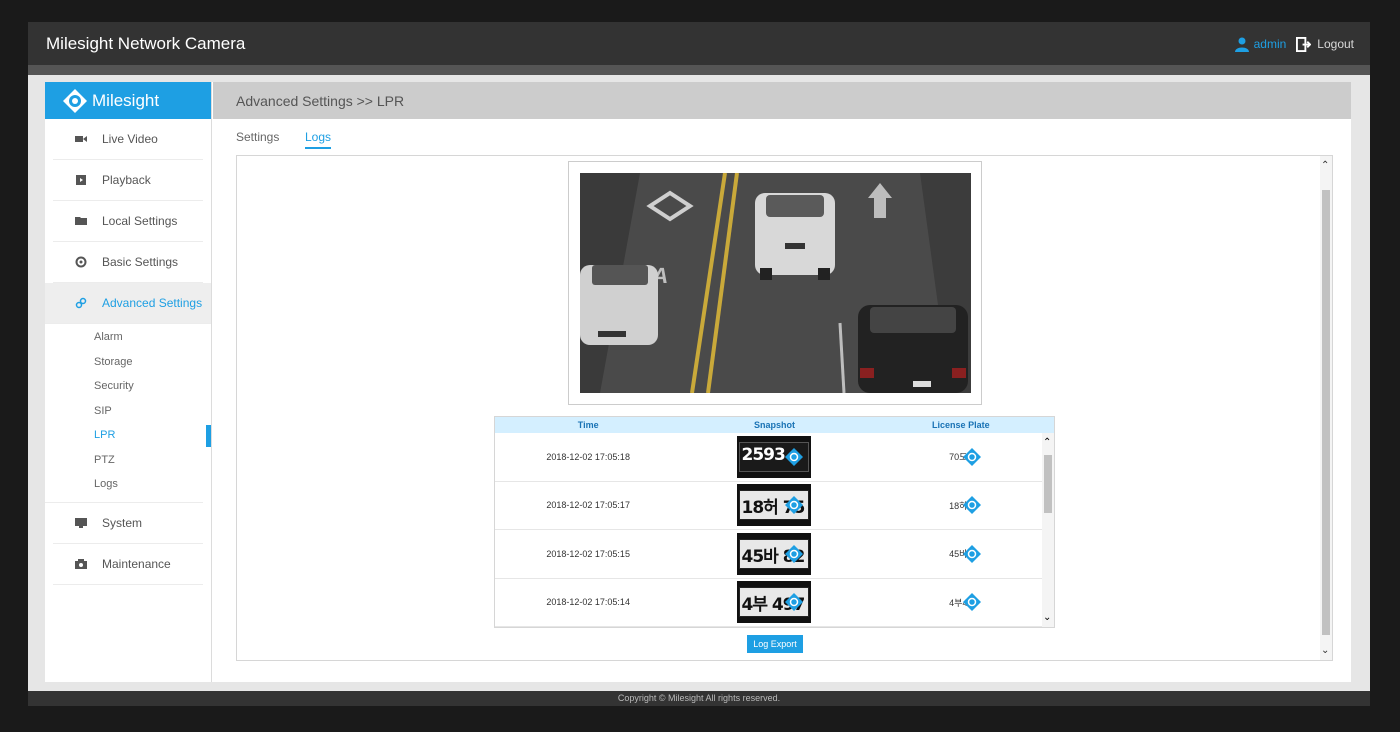  I want to click on table-row: 2018-12-02 17:05:14 4부 497 4부49, so click(774, 603).